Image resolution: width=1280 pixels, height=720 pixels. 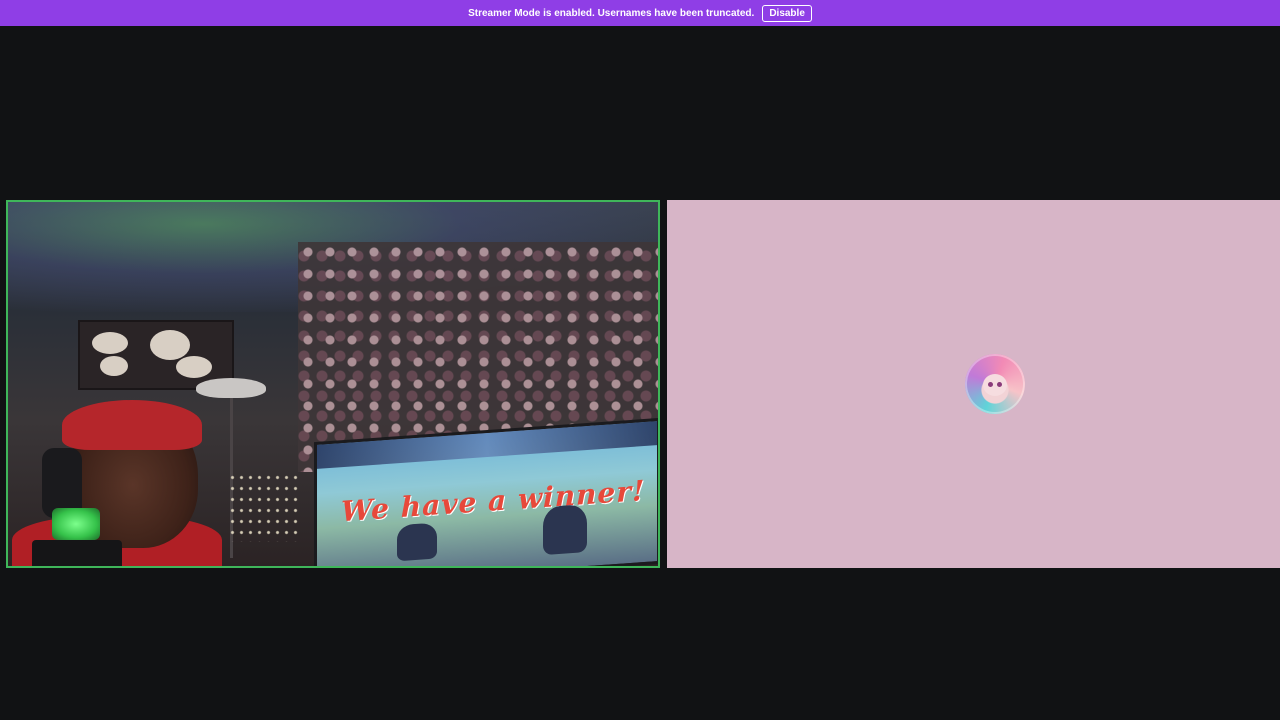 I want to click on string-lights, so click(x=263, y=507).